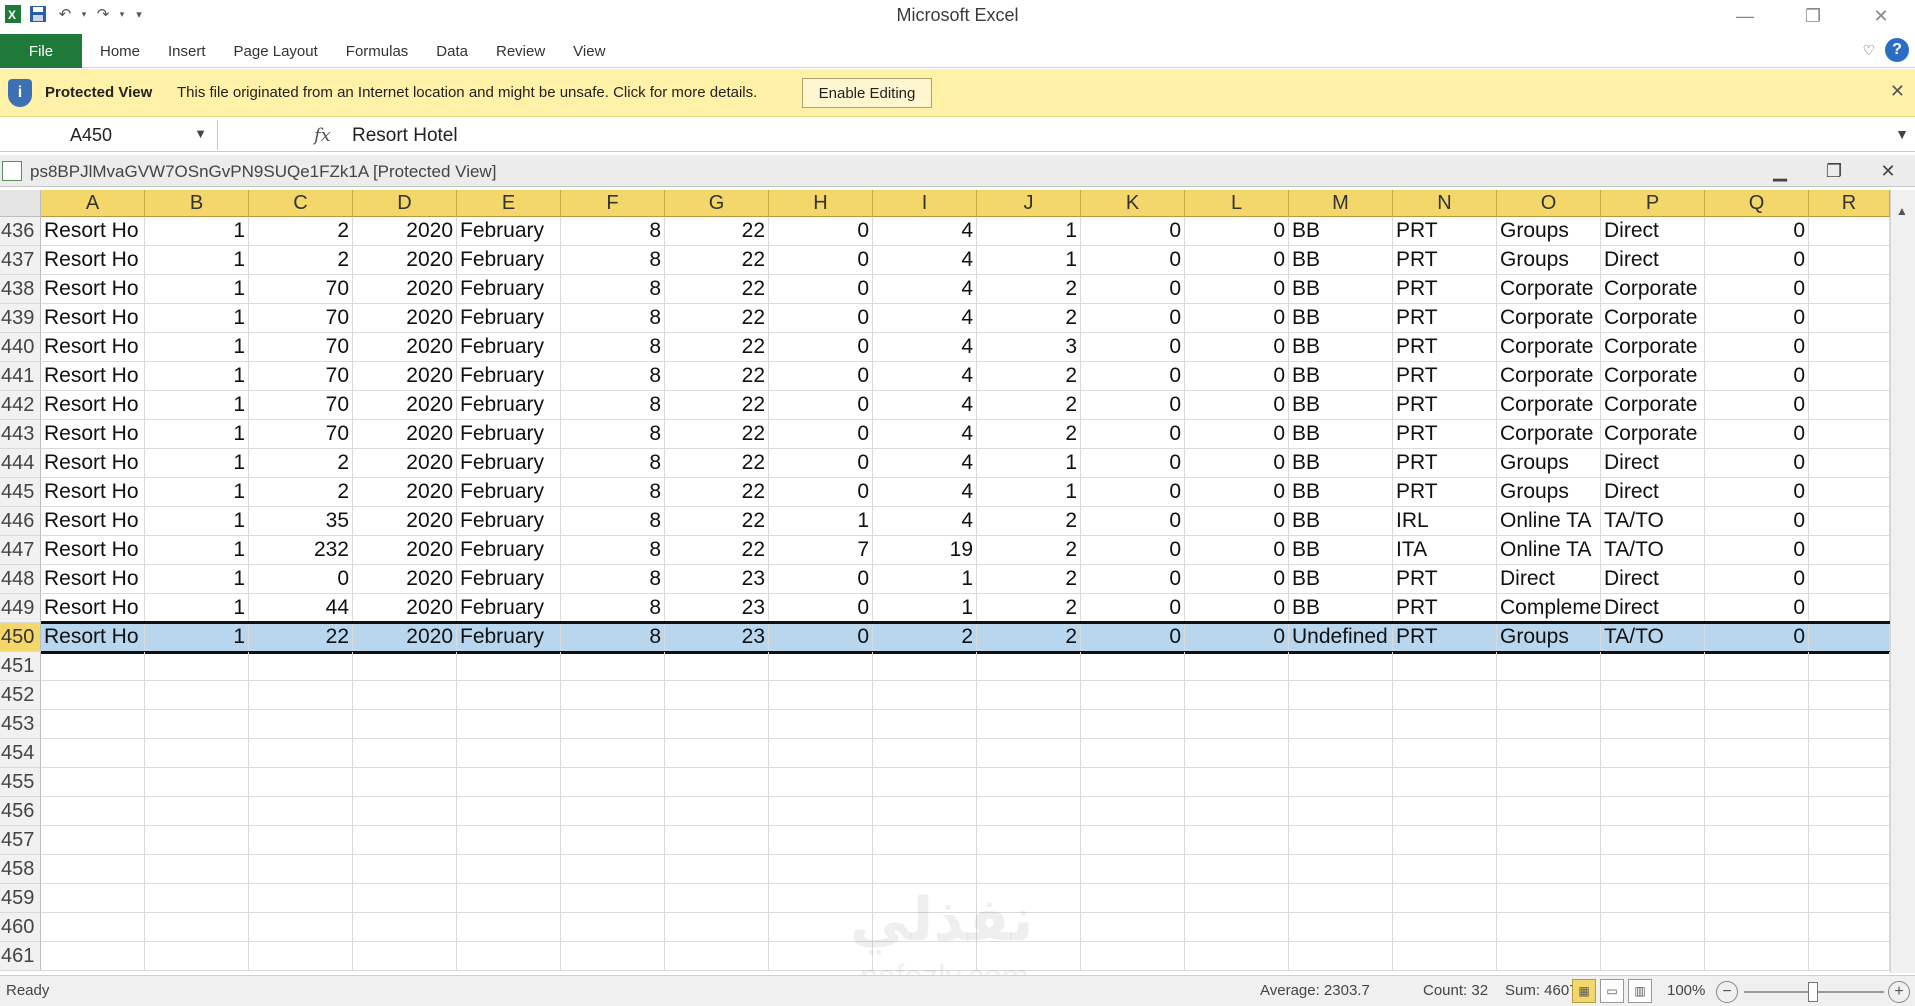 This screenshot has height=1006, width=1915. Describe the element at coordinates (20, 927) in the screenshot. I see `row-header: 460` at that location.